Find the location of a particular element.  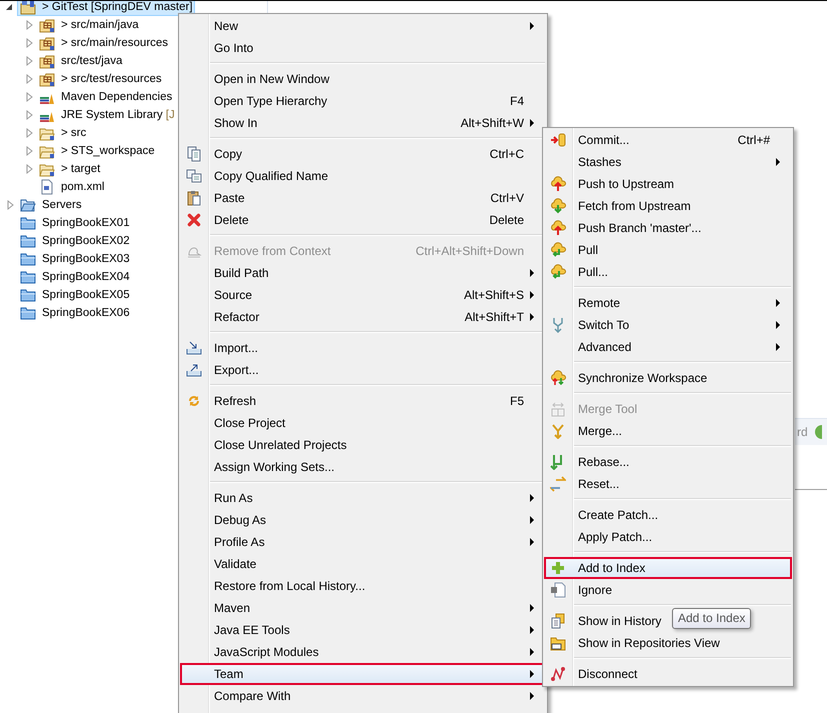

tree-item: > src/main/java is located at coordinates (88, 25).